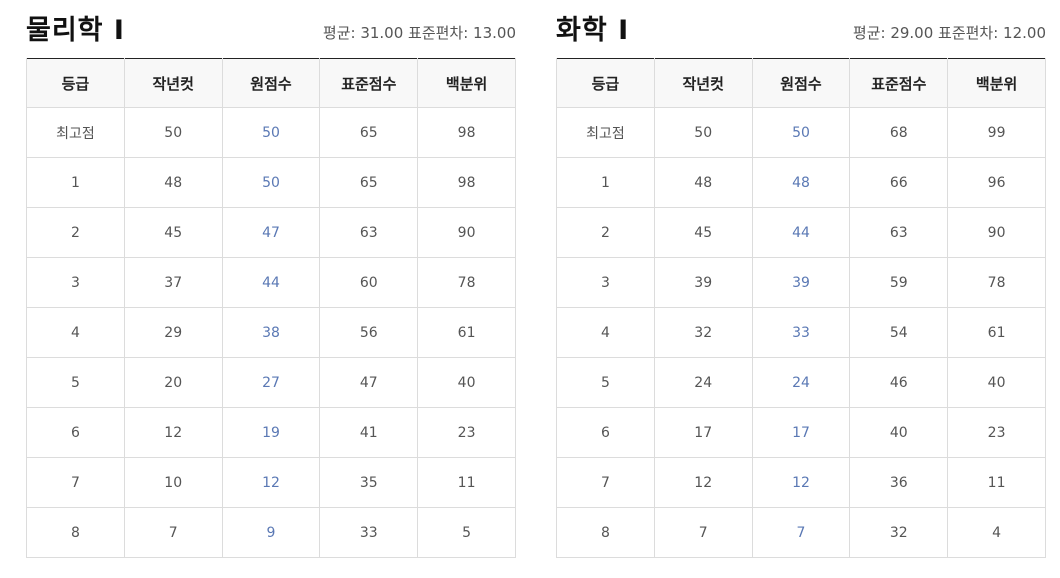 The height and width of the screenshot is (578, 1060). What do you see at coordinates (605, 132) in the screenshot?
I see `table-cell: 최고점` at bounding box center [605, 132].